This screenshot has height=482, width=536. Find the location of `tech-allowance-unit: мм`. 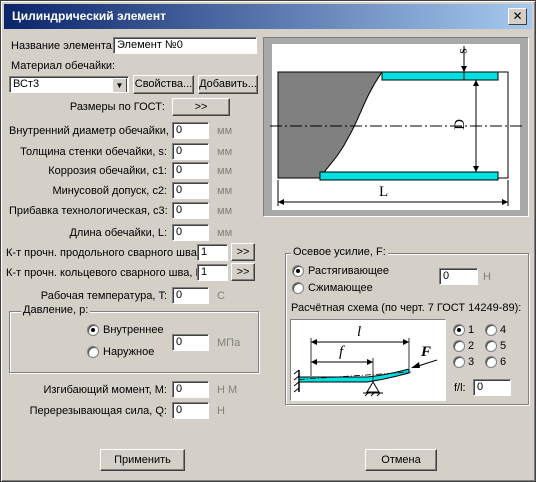

tech-allowance-unit: мм is located at coordinates (225, 211).